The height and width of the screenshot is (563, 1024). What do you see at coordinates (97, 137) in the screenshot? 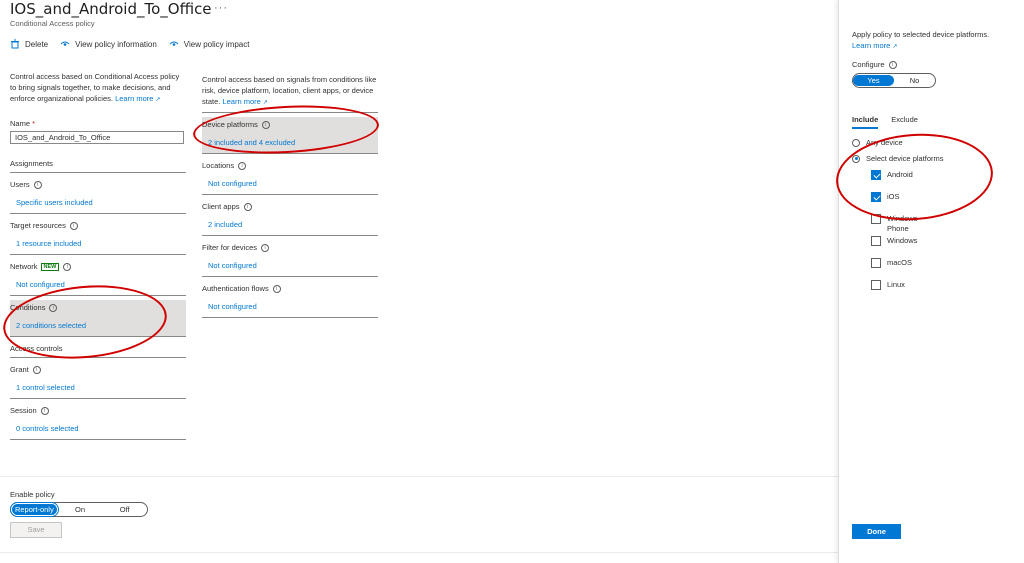
I see `name-input: IOS_and_Android_To_Office` at bounding box center [97, 137].